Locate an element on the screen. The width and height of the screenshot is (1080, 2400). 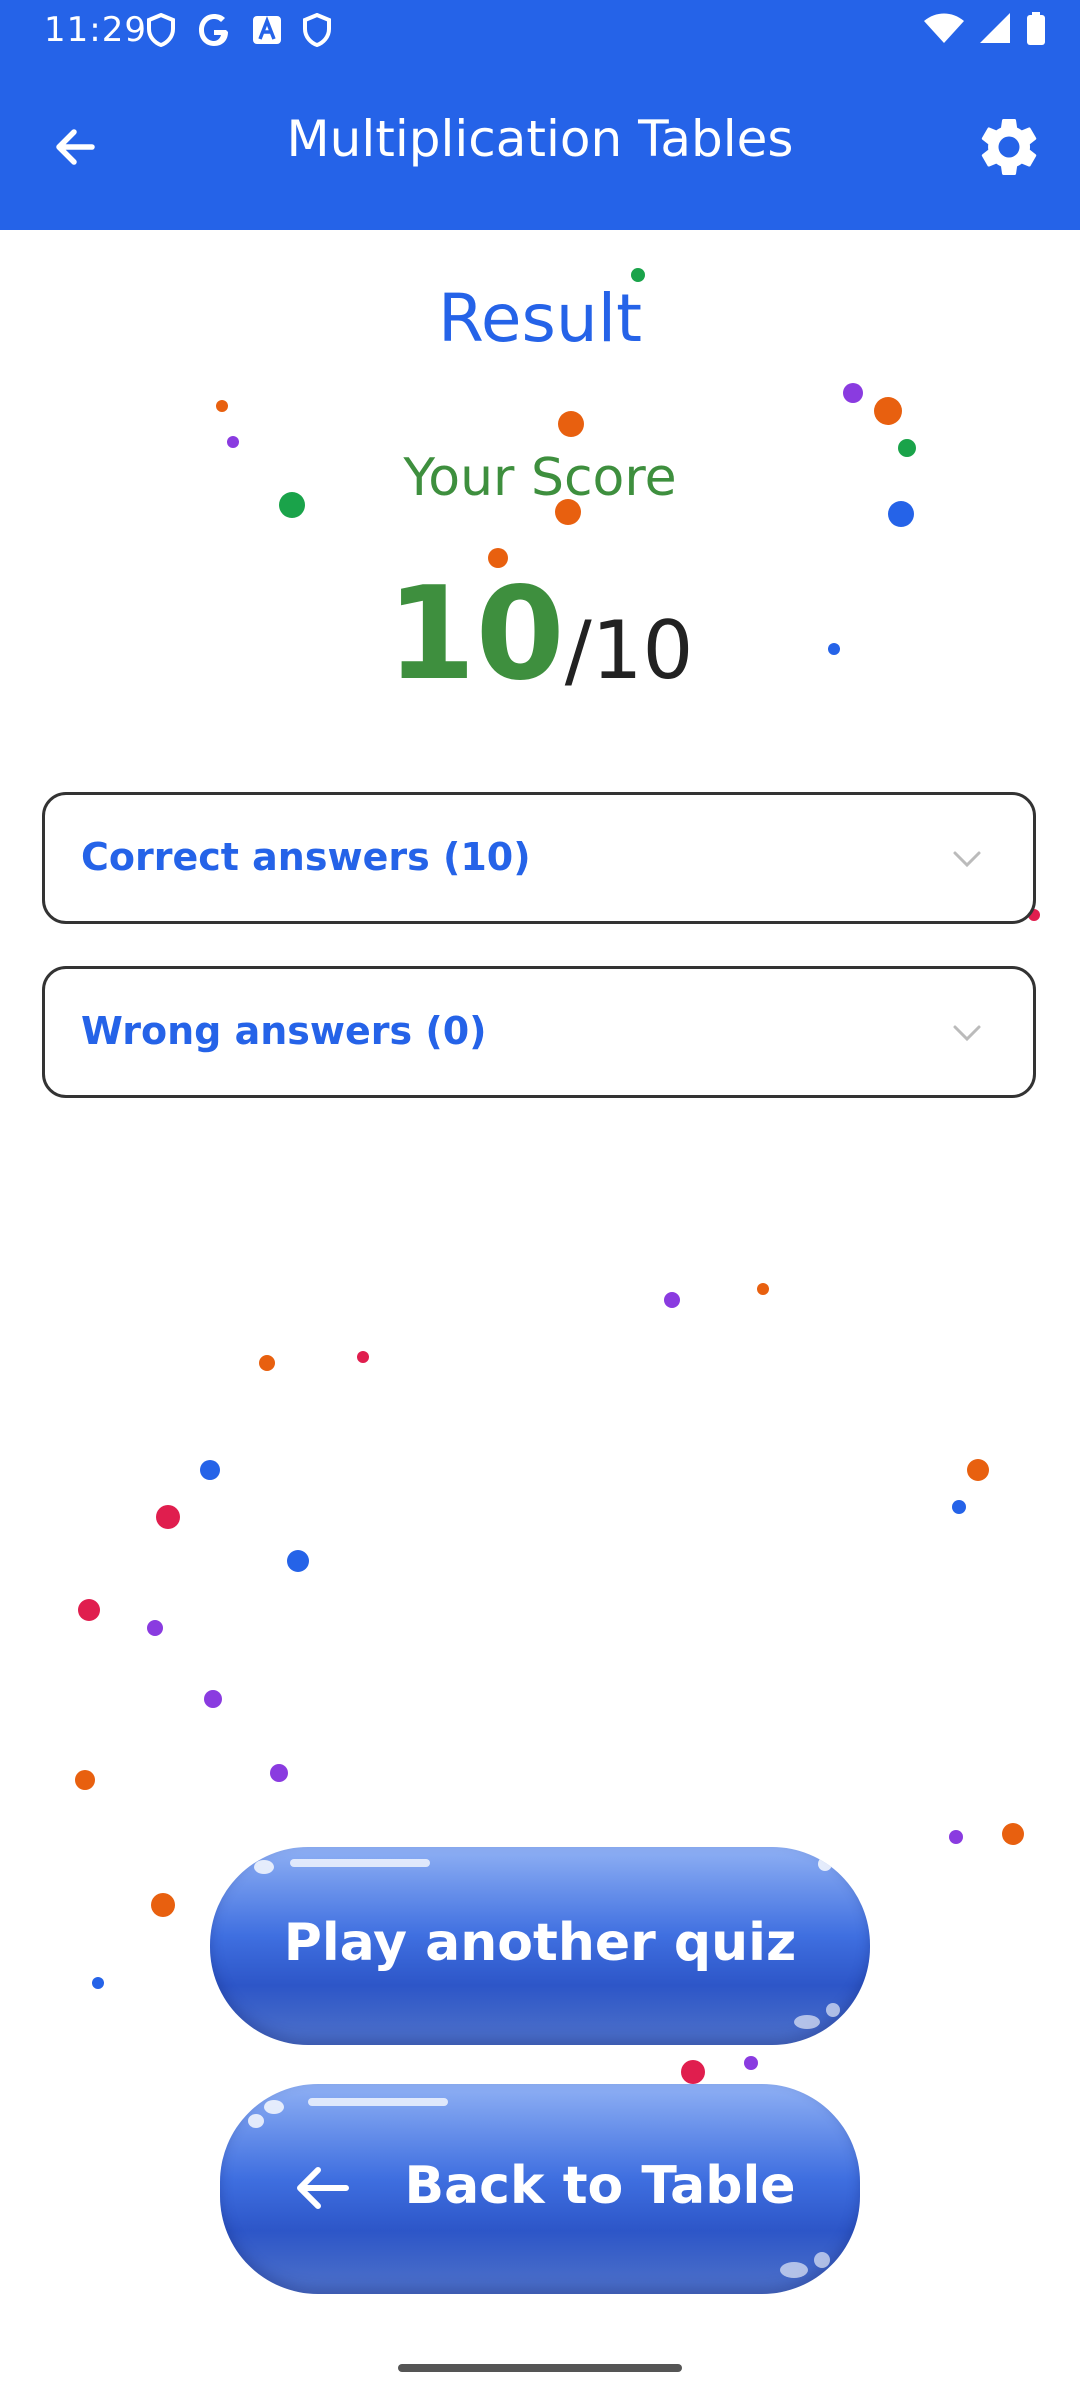
back-to-table-button: Back to Table is located at coordinates (540, 2189).